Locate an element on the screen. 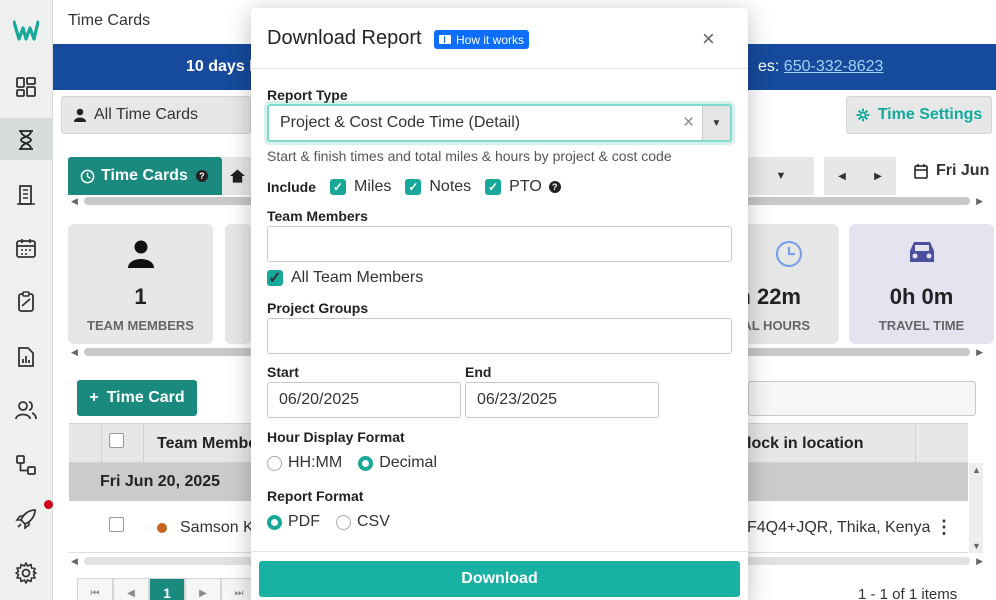 This screenshot has width=996, height=600. report-type-label: Report Type is located at coordinates (307, 95).